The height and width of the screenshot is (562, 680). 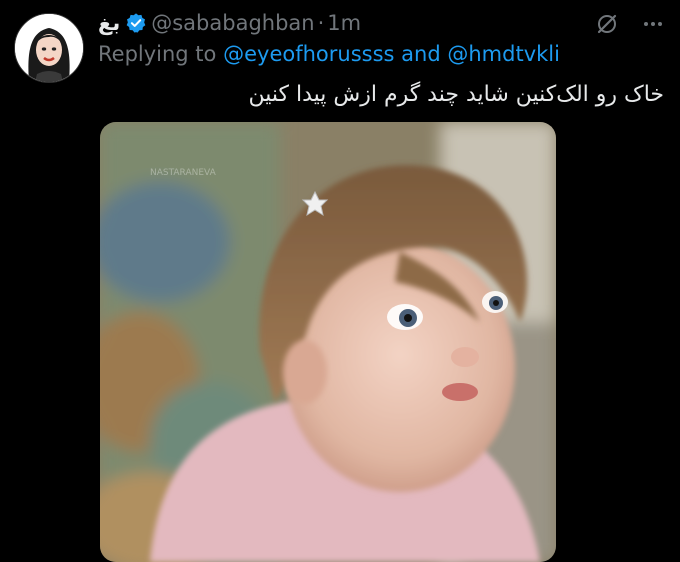 What do you see at coordinates (136, 23) in the screenshot?
I see `verified-badge-icon` at bounding box center [136, 23].